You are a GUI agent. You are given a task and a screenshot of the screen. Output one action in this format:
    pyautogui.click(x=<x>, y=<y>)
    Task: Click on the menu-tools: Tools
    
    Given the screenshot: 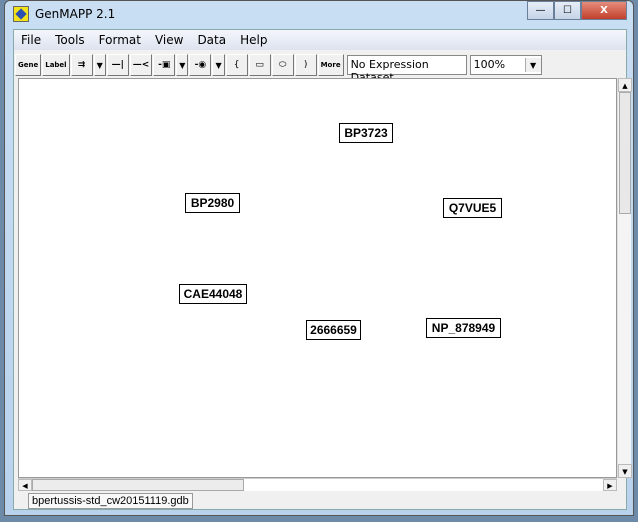 What is the action you would take?
    pyautogui.click(x=70, y=40)
    